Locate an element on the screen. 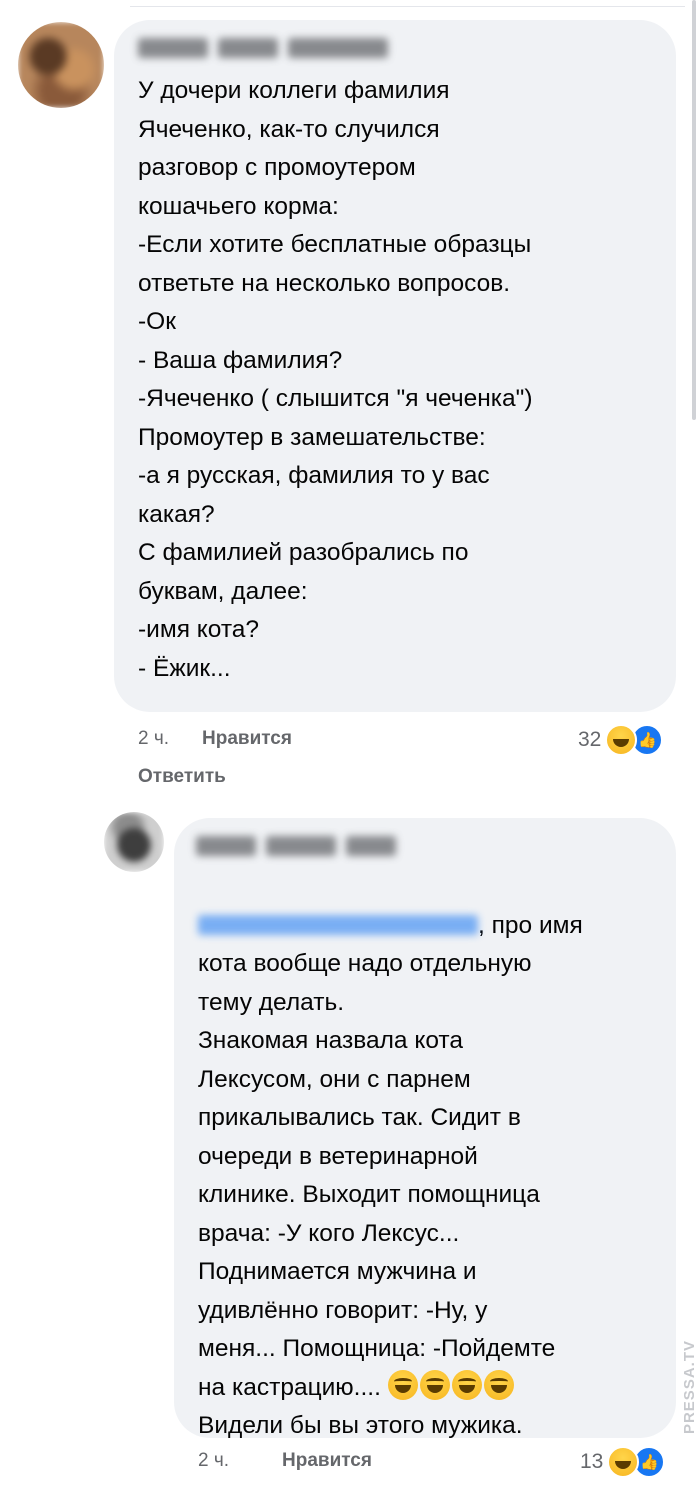  reaction-count: 32 is located at coordinates (590, 739).